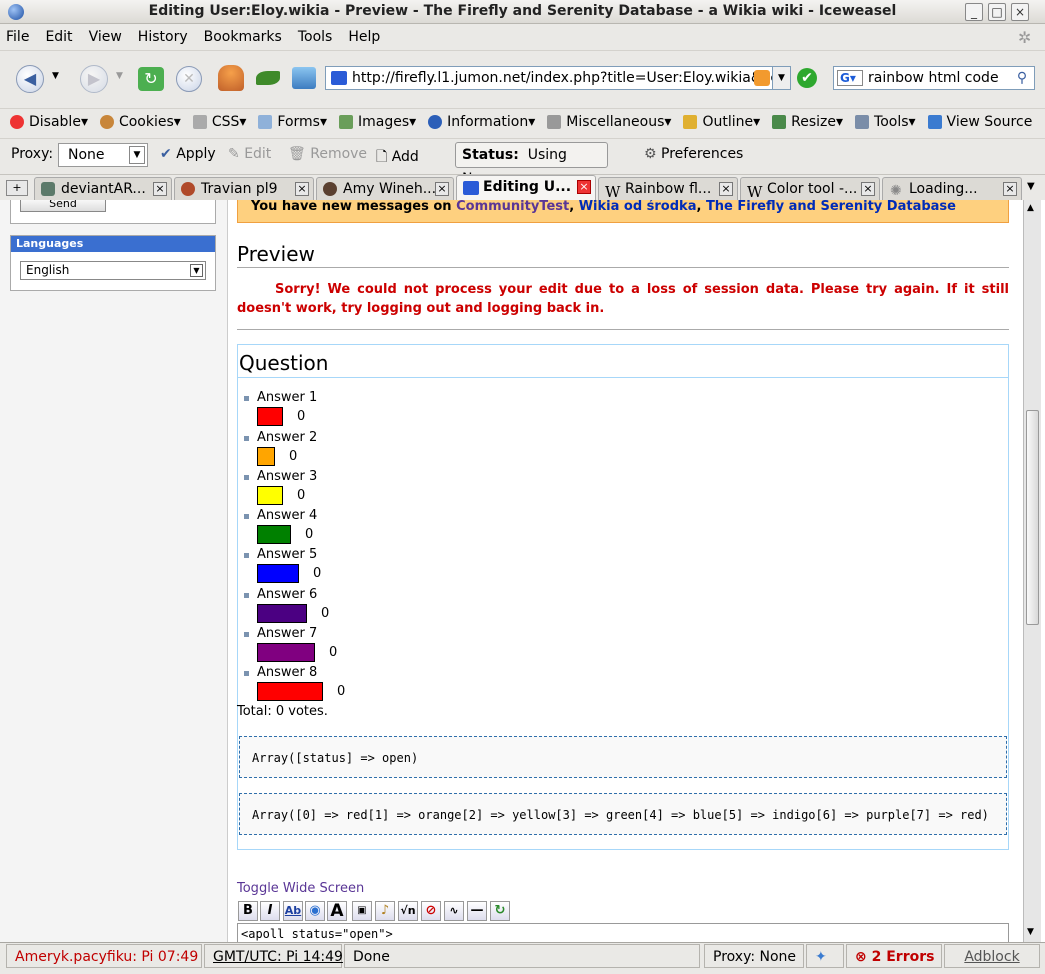 The width and height of the screenshot is (1045, 974). Describe the element at coordinates (952, 189) in the screenshot. I see `tab-loading: ✺ Loading... ×` at that location.